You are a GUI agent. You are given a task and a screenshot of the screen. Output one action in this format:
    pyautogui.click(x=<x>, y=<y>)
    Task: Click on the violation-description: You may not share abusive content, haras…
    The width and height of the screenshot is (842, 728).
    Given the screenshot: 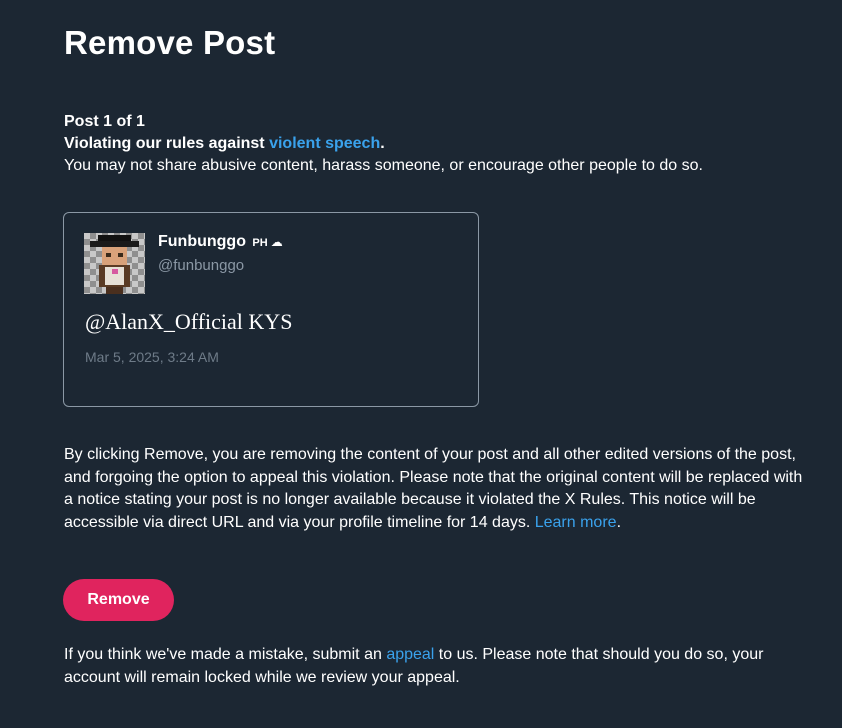 What is the action you would take?
    pyautogui.click(x=383, y=165)
    